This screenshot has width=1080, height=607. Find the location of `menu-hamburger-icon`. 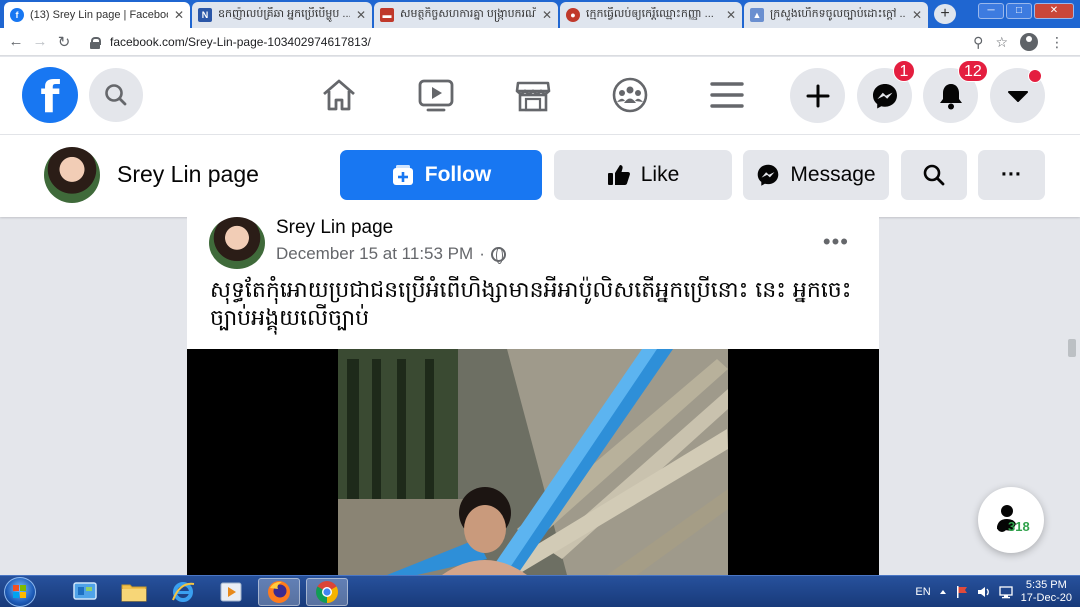

menu-hamburger-icon is located at coordinates (727, 95).